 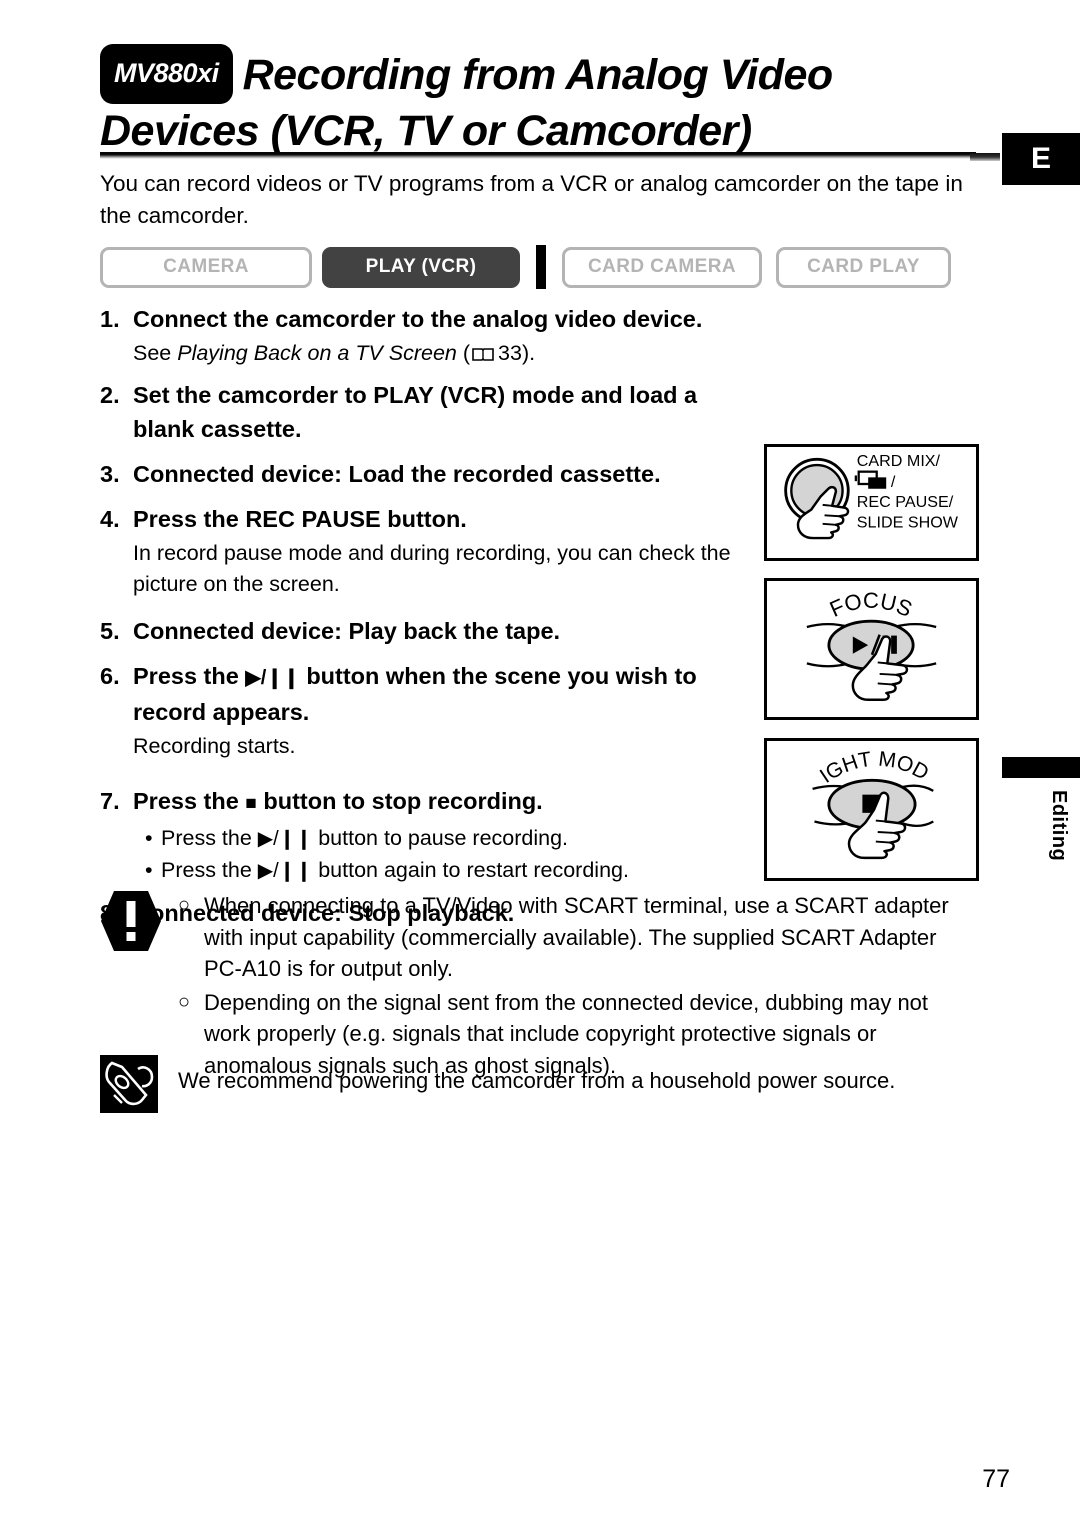 What do you see at coordinates (131, 921) in the screenshot?
I see `caution-icon` at bounding box center [131, 921].